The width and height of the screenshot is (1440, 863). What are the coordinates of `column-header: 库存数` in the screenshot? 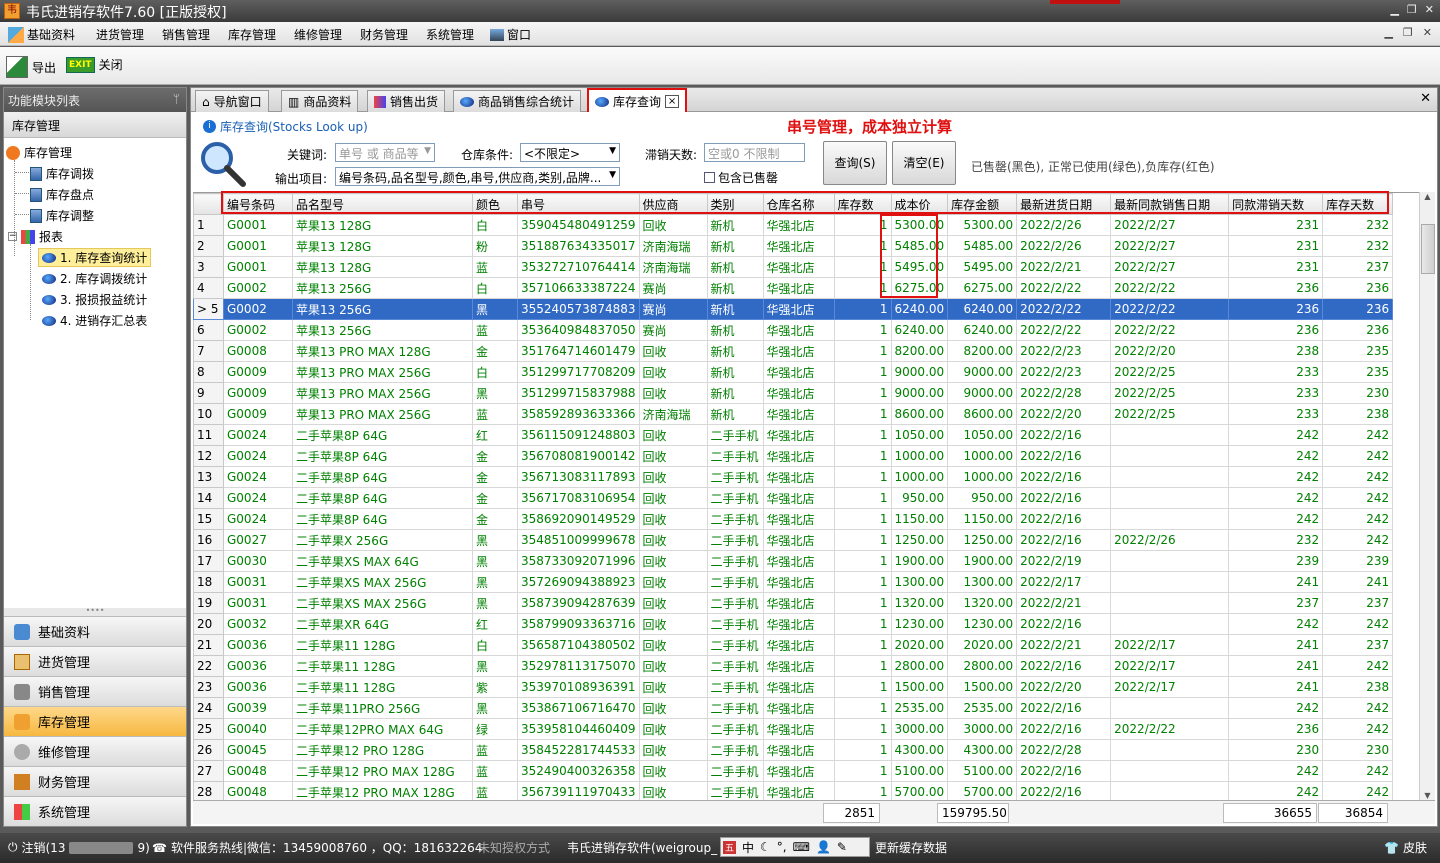 It's located at (862, 204).